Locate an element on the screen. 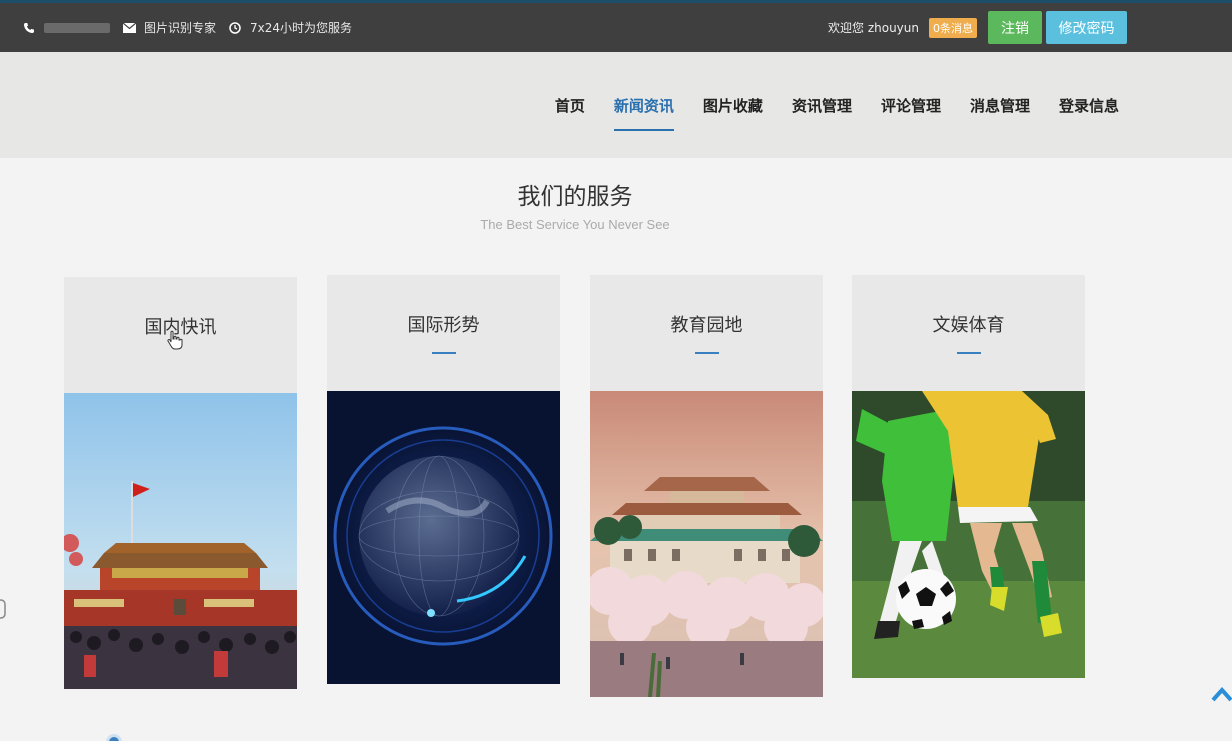 This screenshot has width=1232, height=741. nav-message-management: 消息管理 is located at coordinates (1000, 105).